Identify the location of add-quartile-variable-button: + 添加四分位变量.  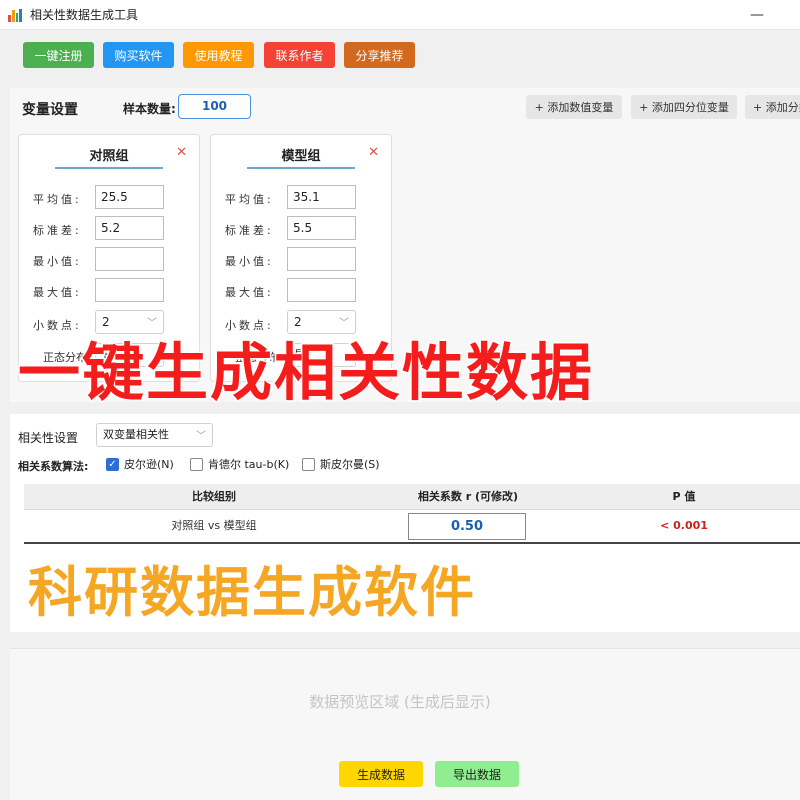
(684, 107).